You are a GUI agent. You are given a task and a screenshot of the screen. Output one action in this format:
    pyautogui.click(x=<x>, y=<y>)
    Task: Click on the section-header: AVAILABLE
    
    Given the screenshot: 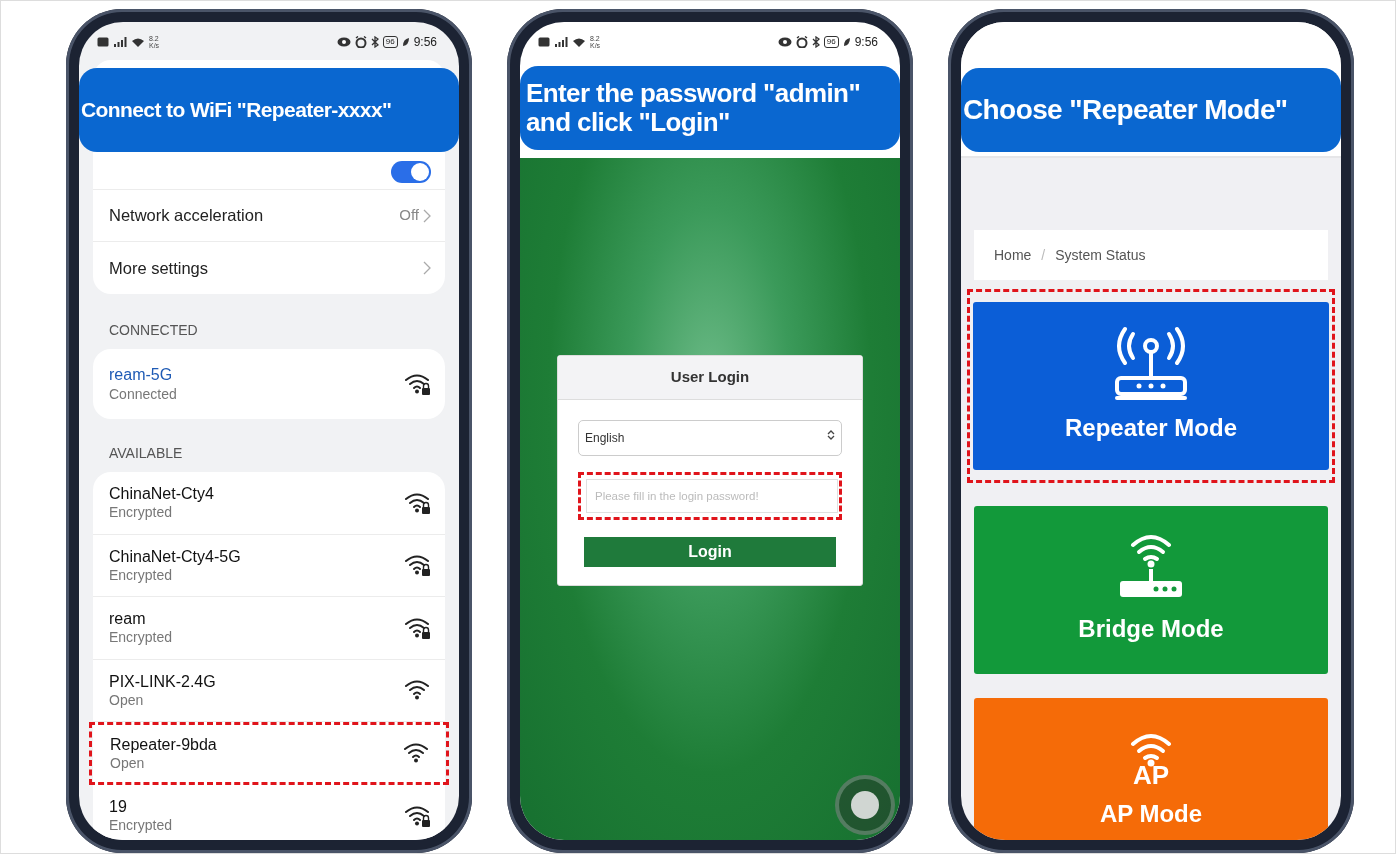 What is the action you would take?
    pyautogui.click(x=146, y=453)
    